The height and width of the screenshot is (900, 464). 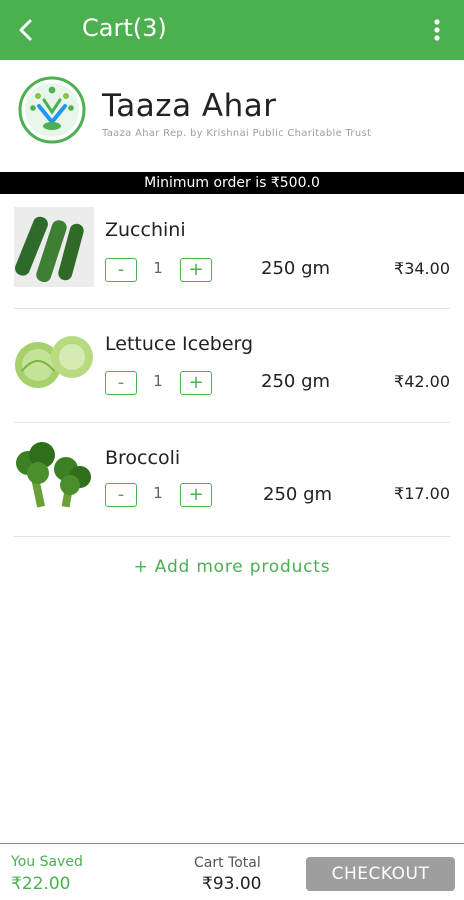 I want to click on product-price: ₹42.00, so click(x=422, y=381).